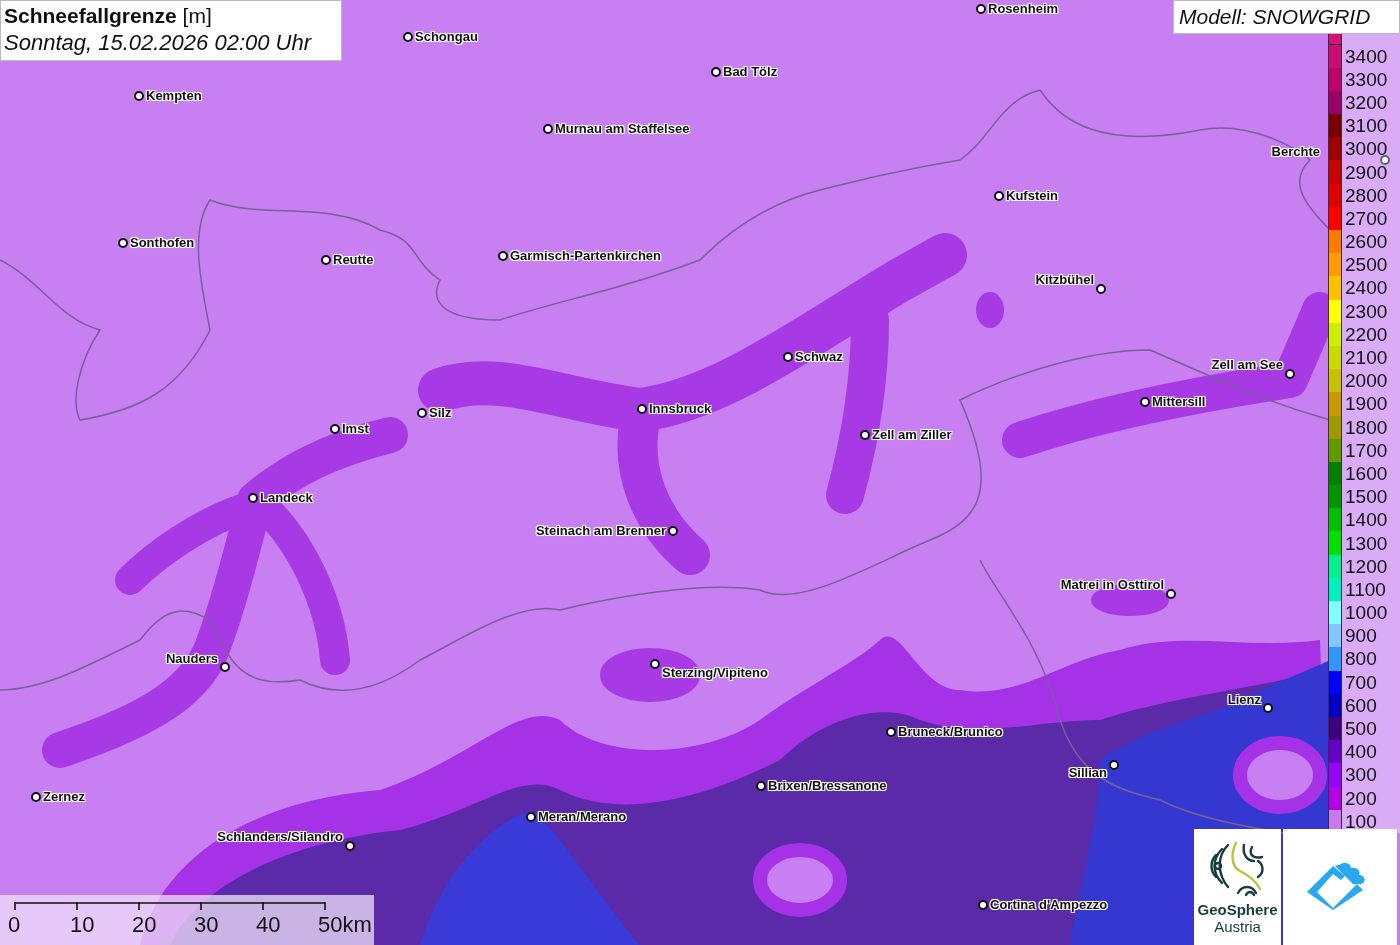 The width and height of the screenshot is (1400, 945). Describe the element at coordinates (191, 659) in the screenshot. I see `place-label: Nauders` at that location.